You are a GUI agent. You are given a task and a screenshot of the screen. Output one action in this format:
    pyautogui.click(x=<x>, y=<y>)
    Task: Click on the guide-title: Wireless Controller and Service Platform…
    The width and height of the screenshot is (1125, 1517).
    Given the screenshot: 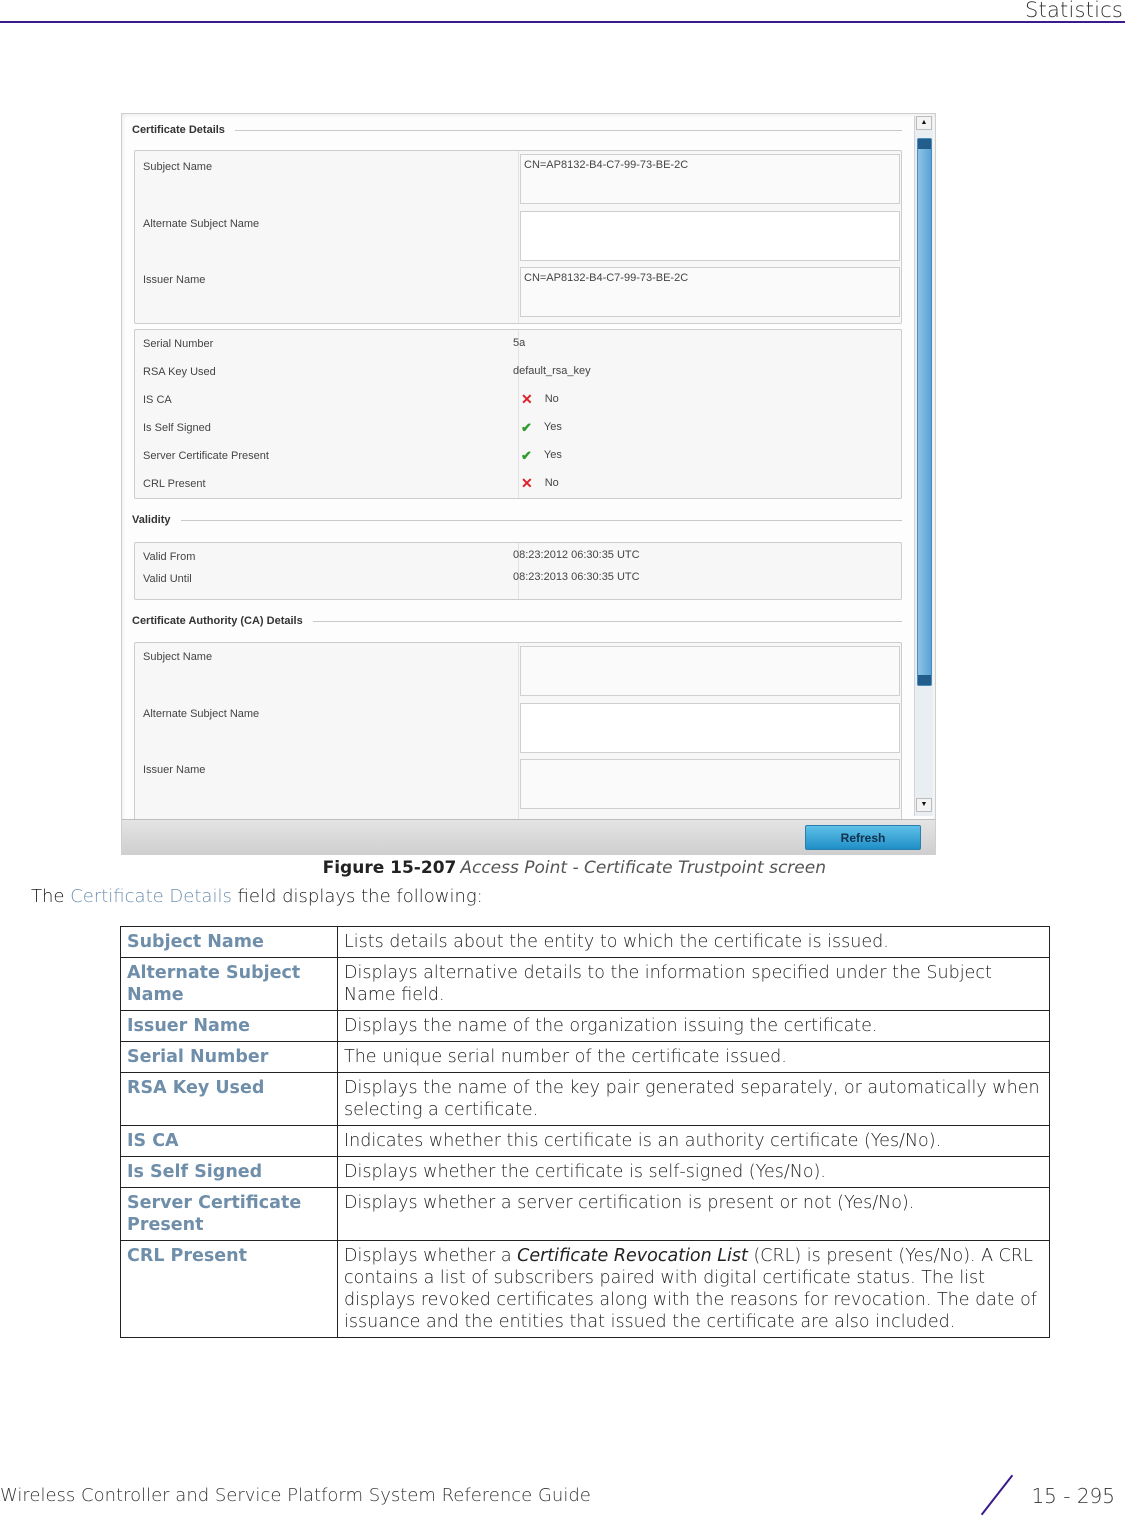 What is the action you would take?
    pyautogui.click(x=295, y=1495)
    